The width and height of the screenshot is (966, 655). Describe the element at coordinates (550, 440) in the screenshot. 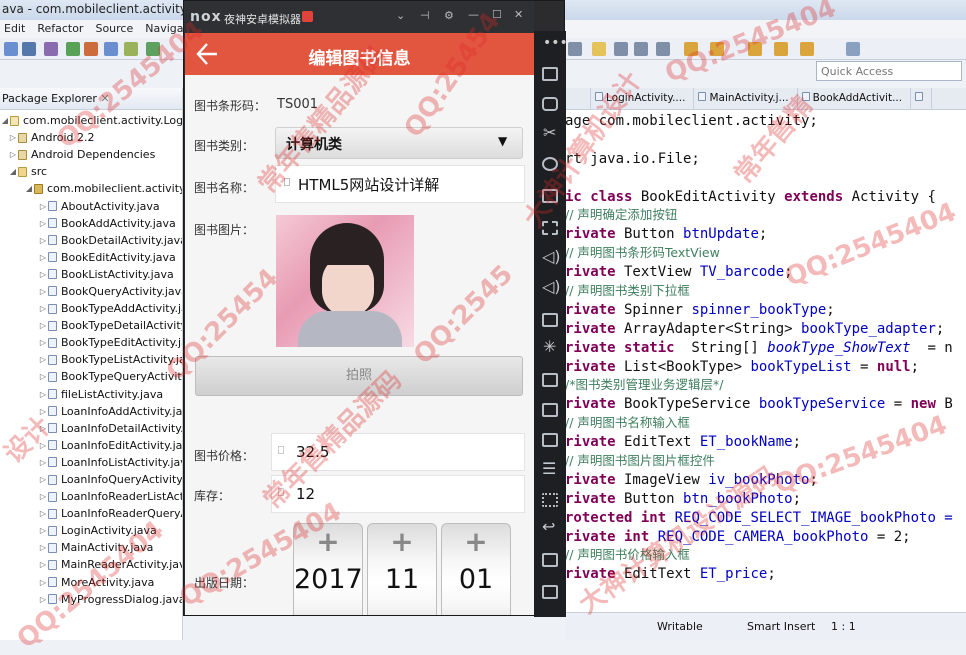

I see `video-icon` at that location.